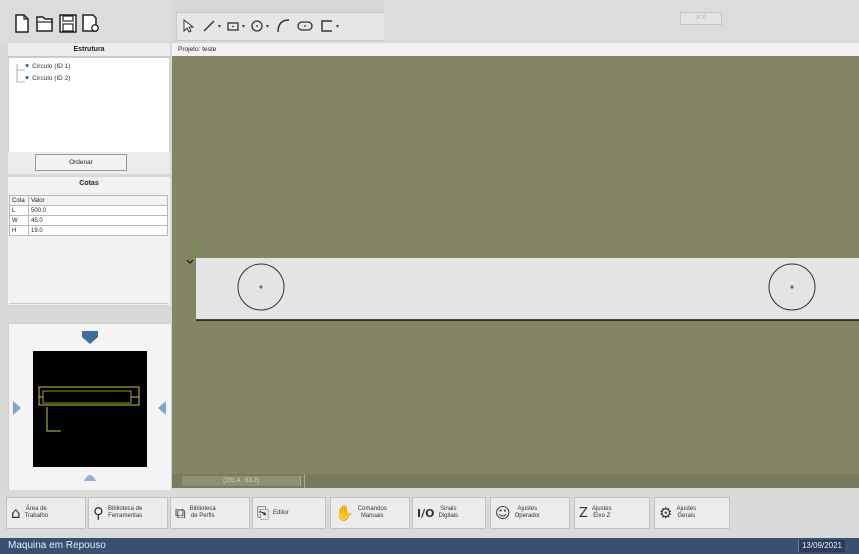 Image resolution: width=859 pixels, height=554 pixels. I want to click on table-cell: H, so click(19, 230).